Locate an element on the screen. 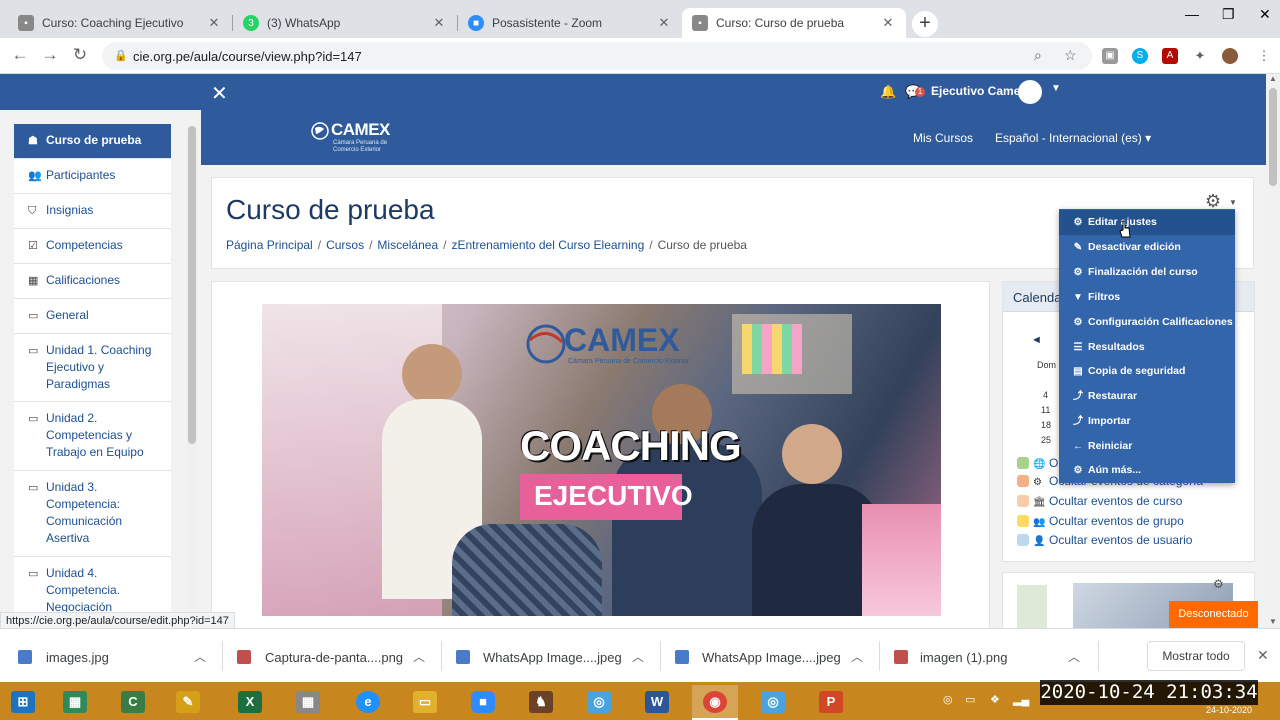 The image size is (1280, 720). calendar-date: 18 is located at coordinates (1046, 425).